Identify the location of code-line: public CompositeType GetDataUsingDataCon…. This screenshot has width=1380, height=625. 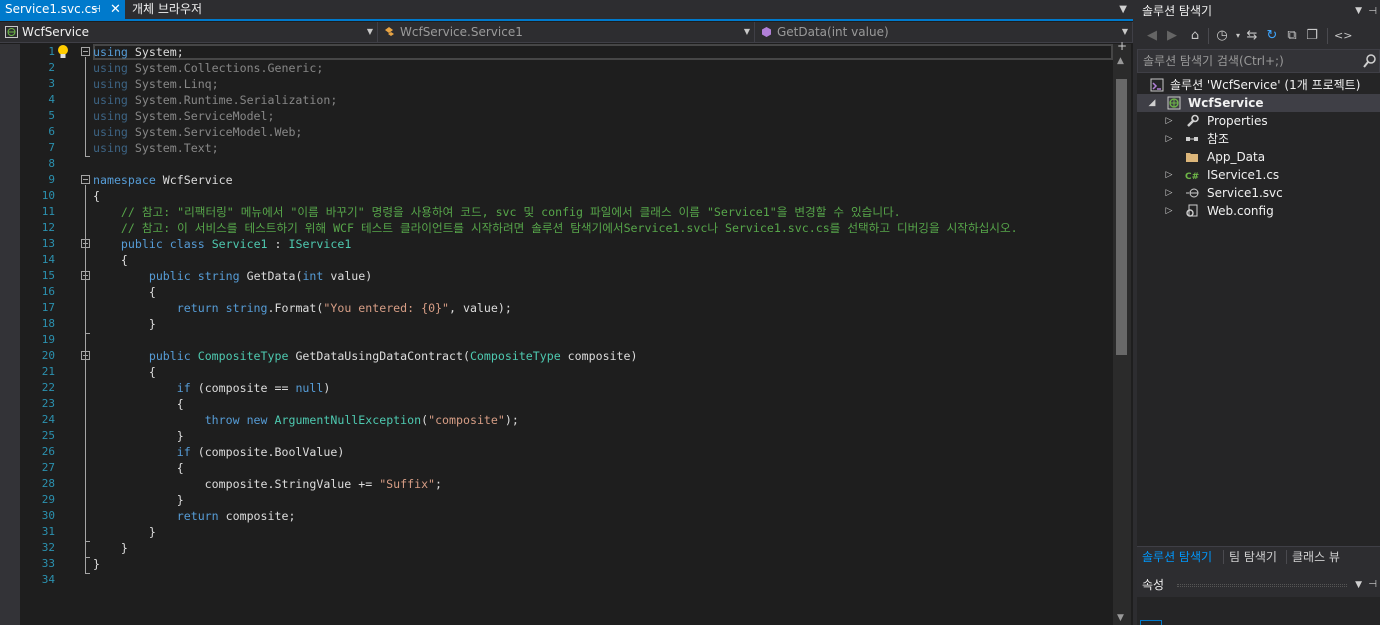
(603, 356).